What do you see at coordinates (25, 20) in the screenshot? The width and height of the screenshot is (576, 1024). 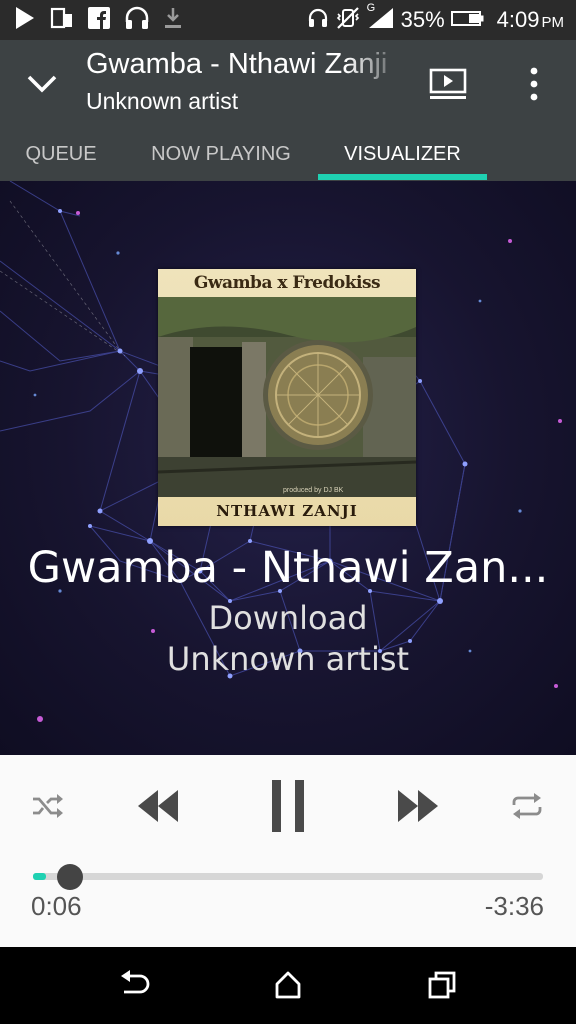 I see `play-store-icon` at bounding box center [25, 20].